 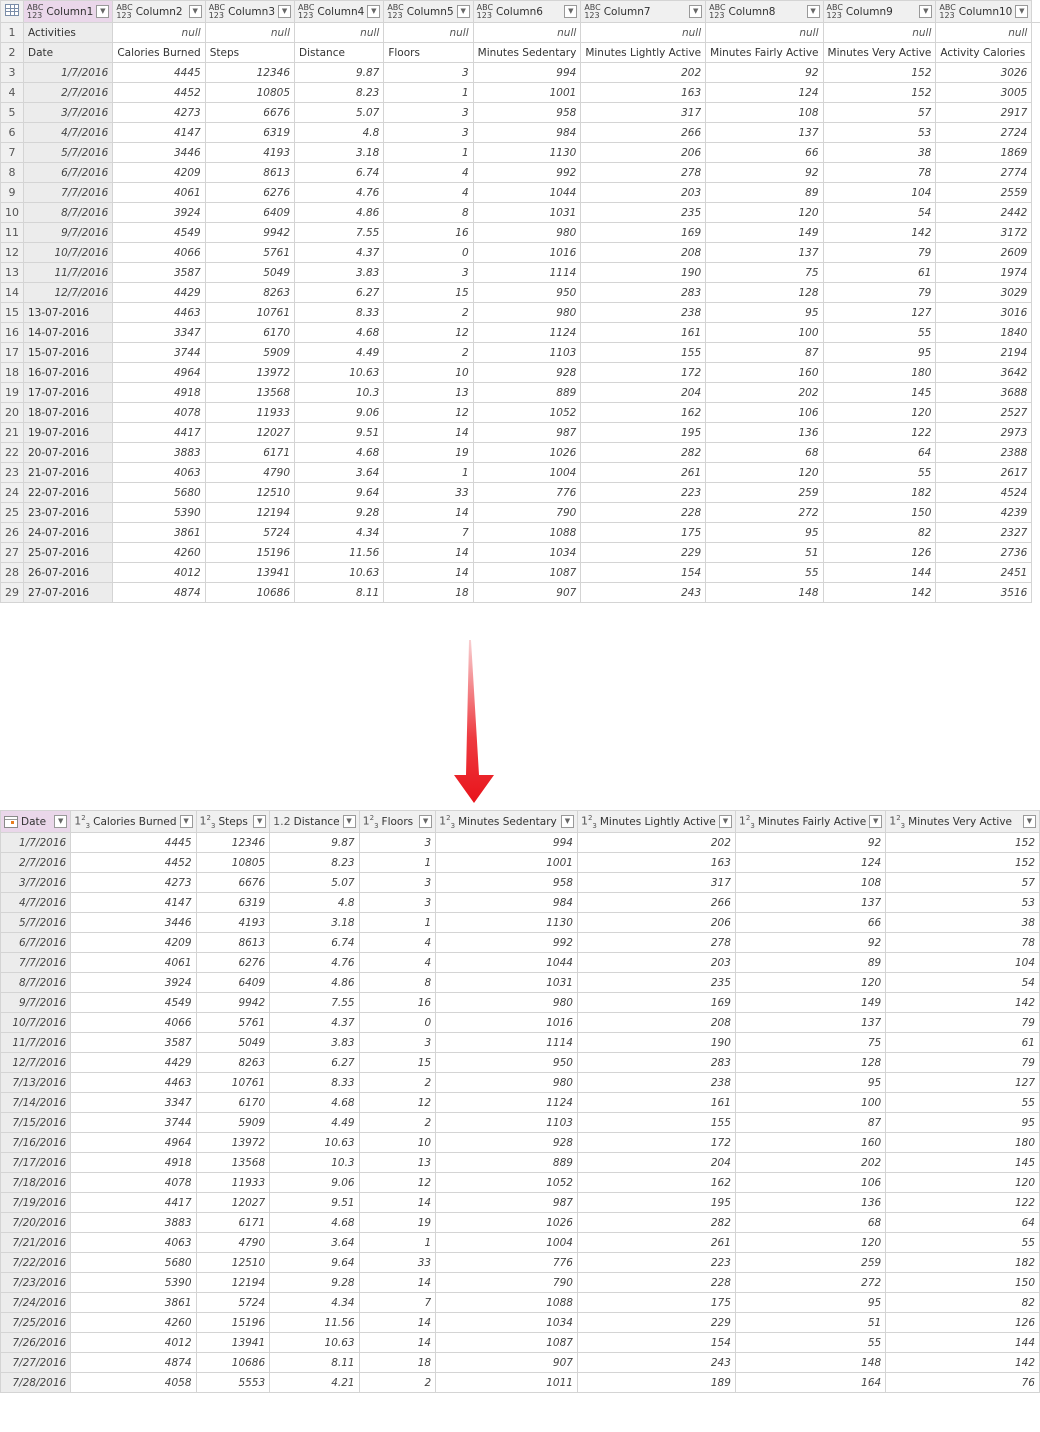 What do you see at coordinates (68, 472) in the screenshot?
I see `table-cell: 21-07-2016` at bounding box center [68, 472].